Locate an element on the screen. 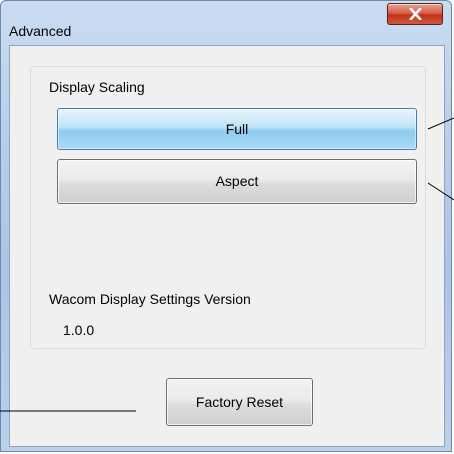  version-label: Wacom Display Settings Version is located at coordinates (150, 299).